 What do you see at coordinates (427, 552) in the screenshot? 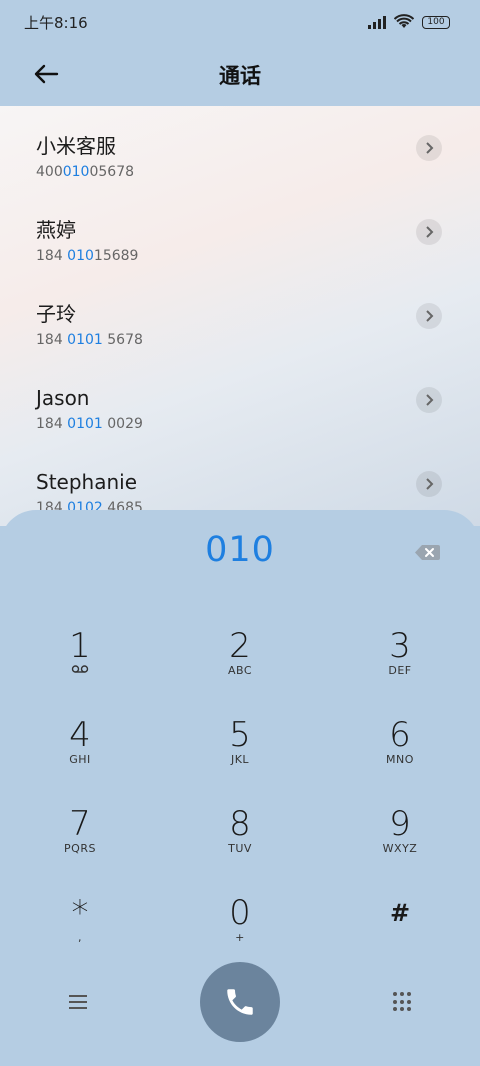
I see `backspace-icon` at bounding box center [427, 552].